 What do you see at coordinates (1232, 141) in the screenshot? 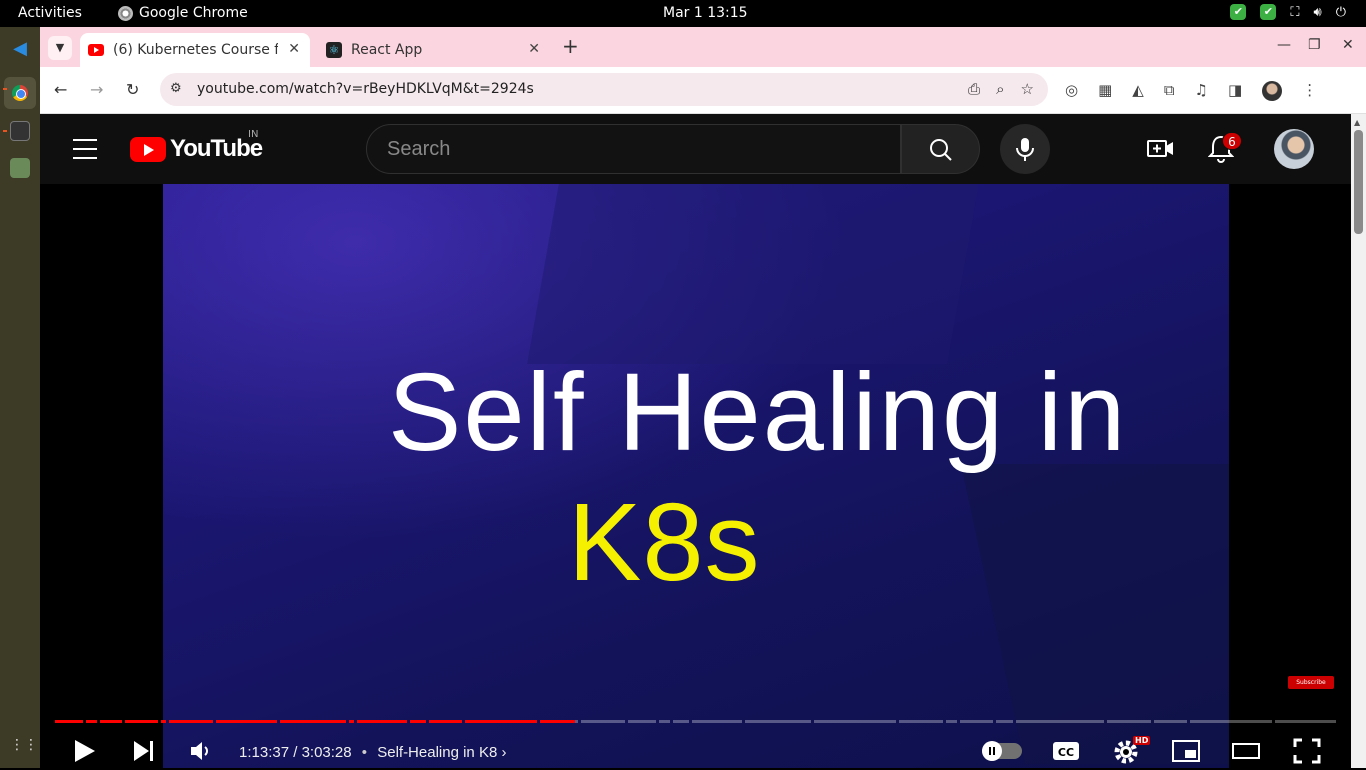
I see `notification-badge: 6` at bounding box center [1232, 141].